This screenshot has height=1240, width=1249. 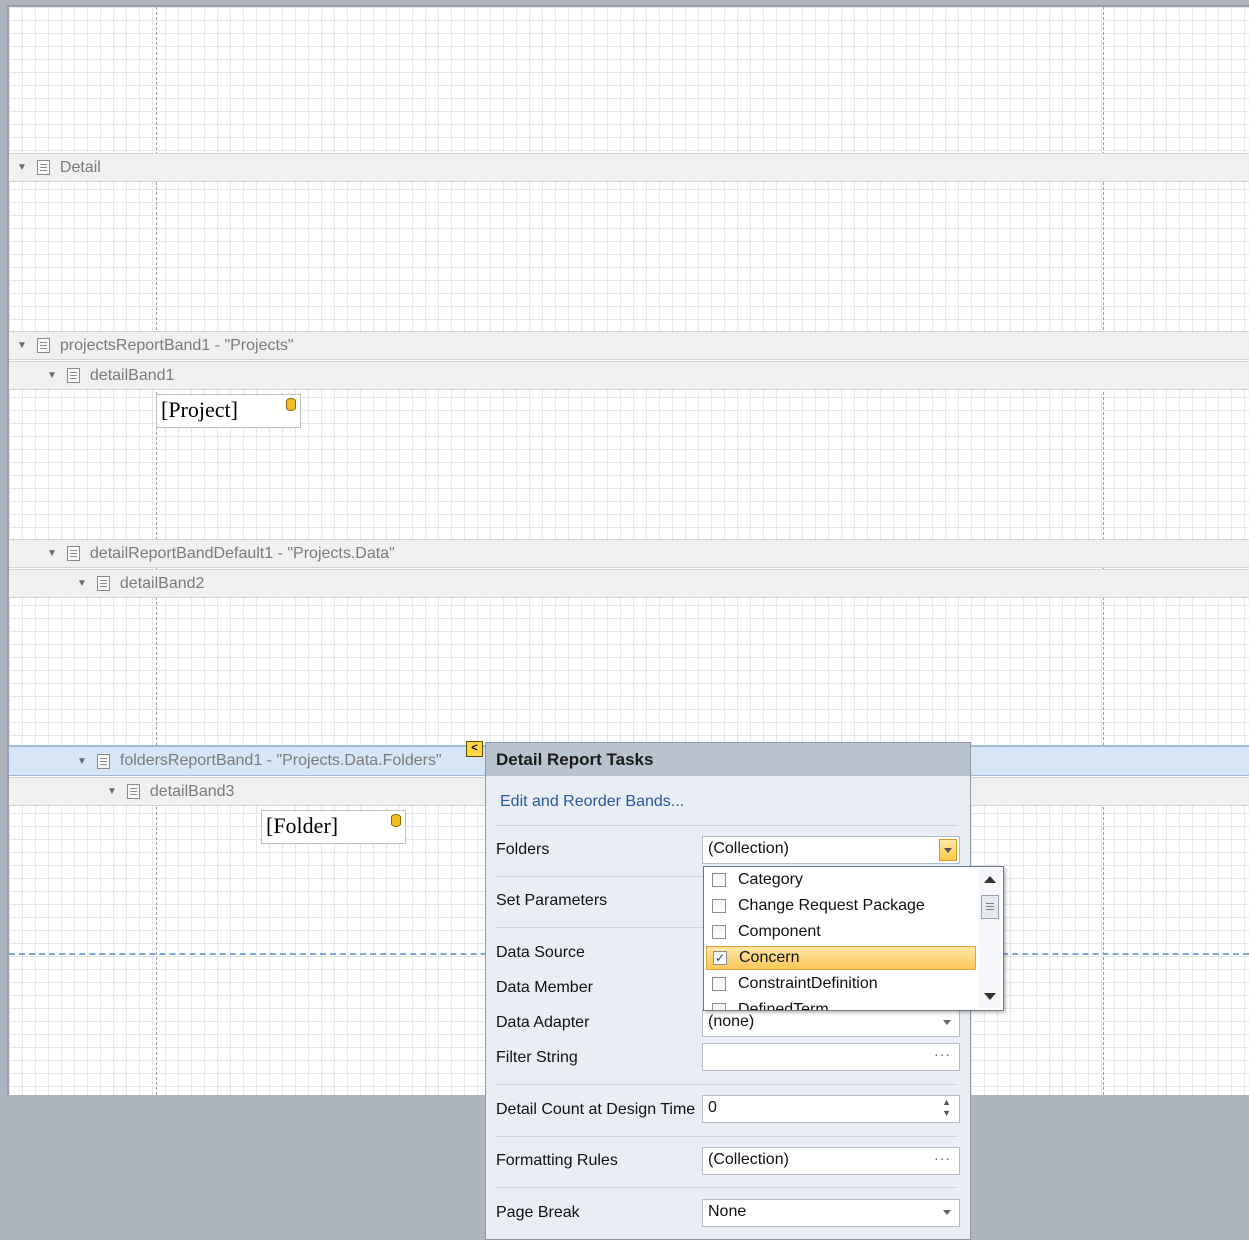 What do you see at coordinates (748, 848) in the screenshot?
I see `folders-value: (Collection)` at bounding box center [748, 848].